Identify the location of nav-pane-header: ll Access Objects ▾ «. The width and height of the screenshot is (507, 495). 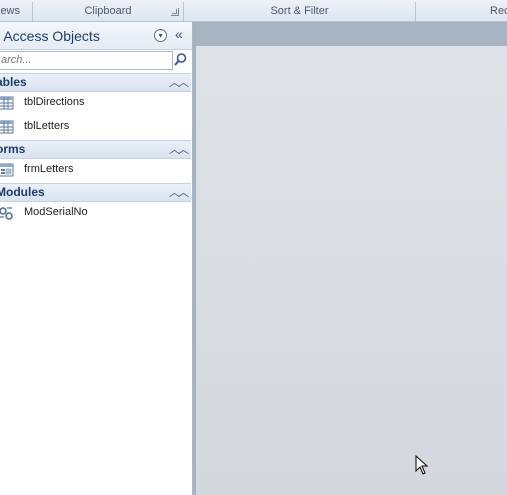
(96, 36).